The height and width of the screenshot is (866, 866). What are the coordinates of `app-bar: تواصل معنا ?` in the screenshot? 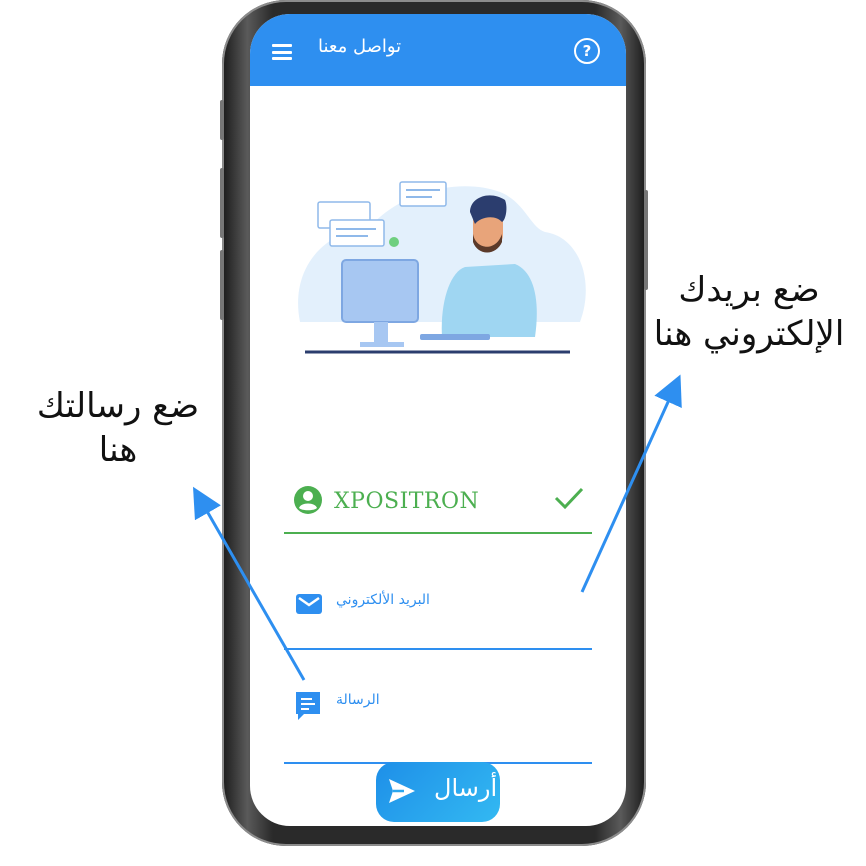 It's located at (438, 50).